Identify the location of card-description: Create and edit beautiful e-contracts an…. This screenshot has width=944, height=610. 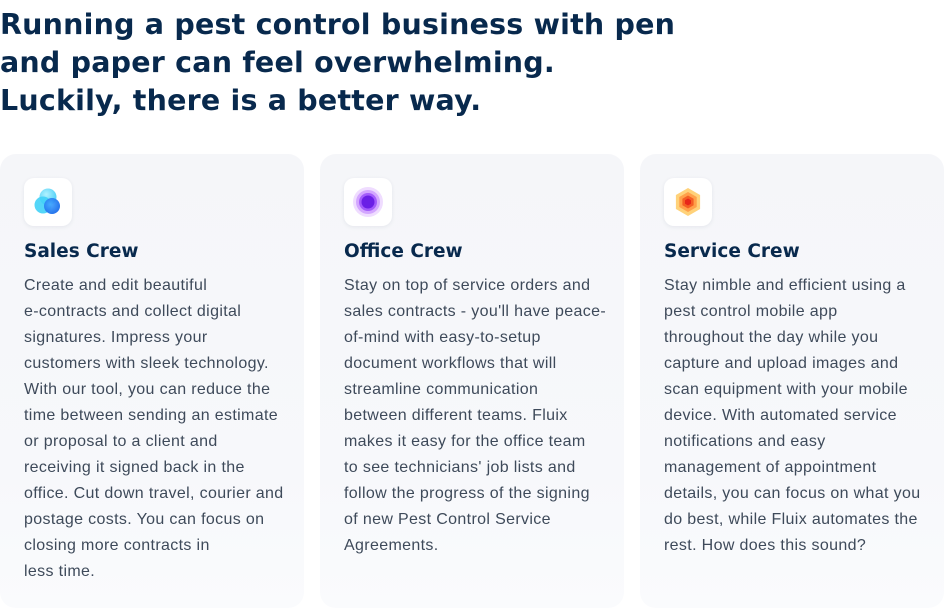
(154, 429).